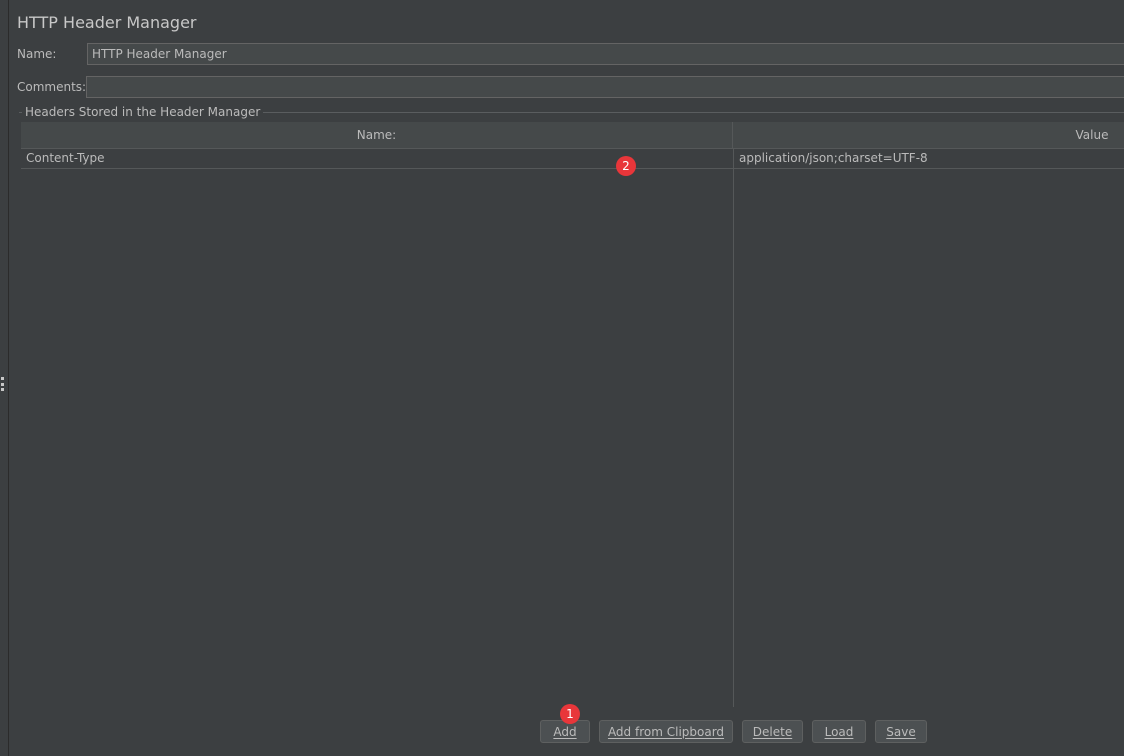  Describe the element at coordinates (928, 135) in the screenshot. I see `column-header-value: Value` at that location.